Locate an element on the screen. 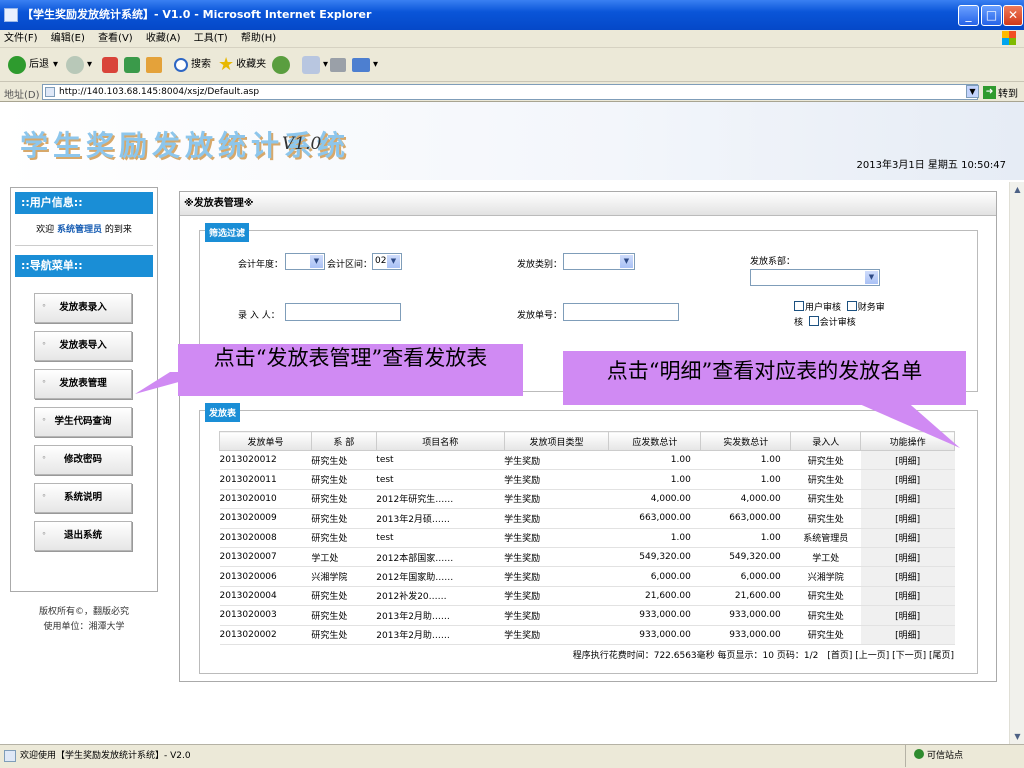 The height and width of the screenshot is (768, 1024). cell-due-total: 663,000.00 is located at coordinates (654, 518).